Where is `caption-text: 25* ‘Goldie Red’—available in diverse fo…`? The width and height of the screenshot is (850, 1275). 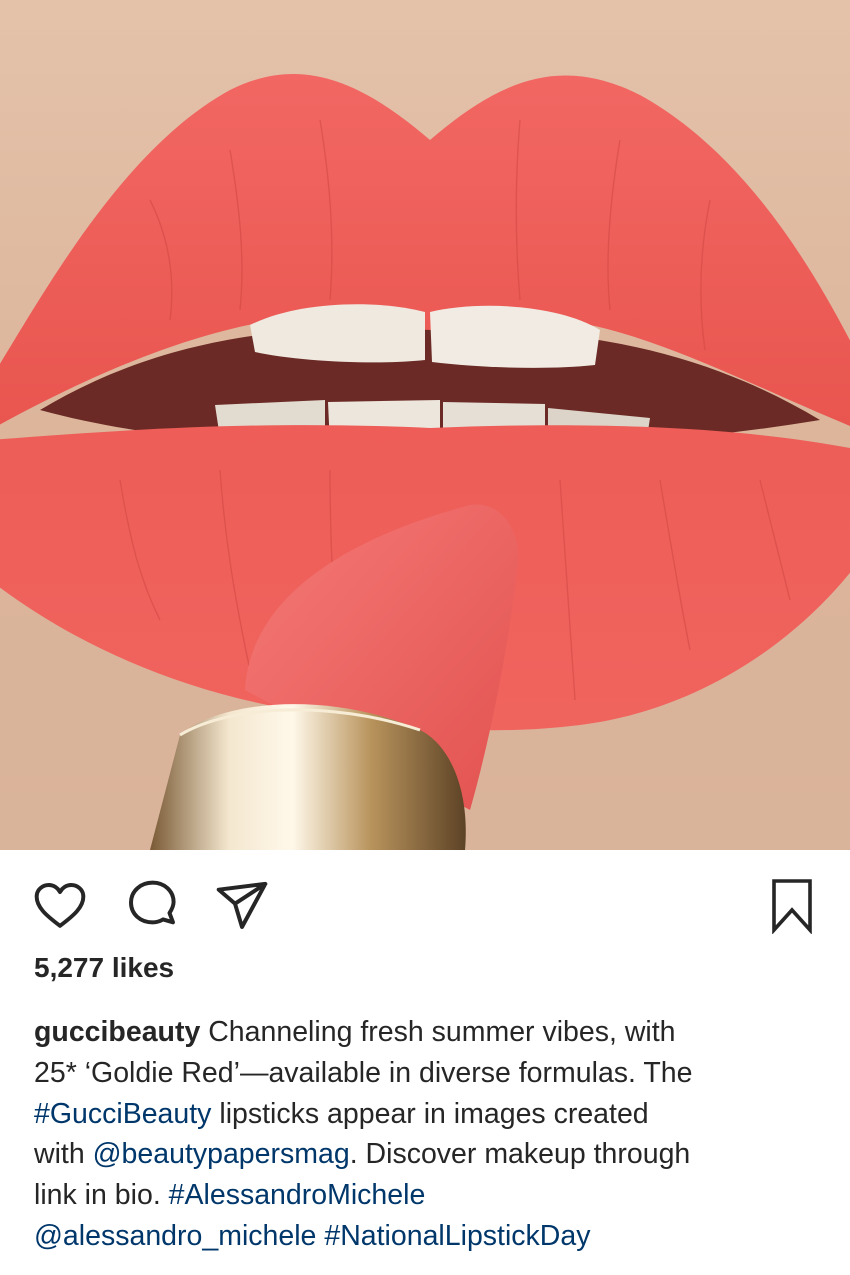 caption-text: 25* ‘Goldie Red’—available in diverse fo… is located at coordinates (363, 1072).